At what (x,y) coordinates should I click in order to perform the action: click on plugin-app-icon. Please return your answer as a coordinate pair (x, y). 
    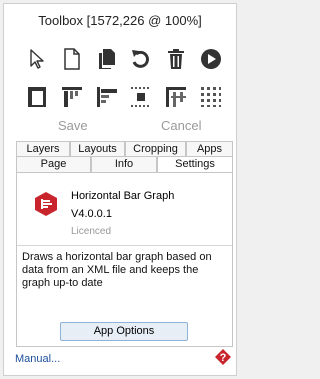
    Looking at the image, I should click on (46, 204).